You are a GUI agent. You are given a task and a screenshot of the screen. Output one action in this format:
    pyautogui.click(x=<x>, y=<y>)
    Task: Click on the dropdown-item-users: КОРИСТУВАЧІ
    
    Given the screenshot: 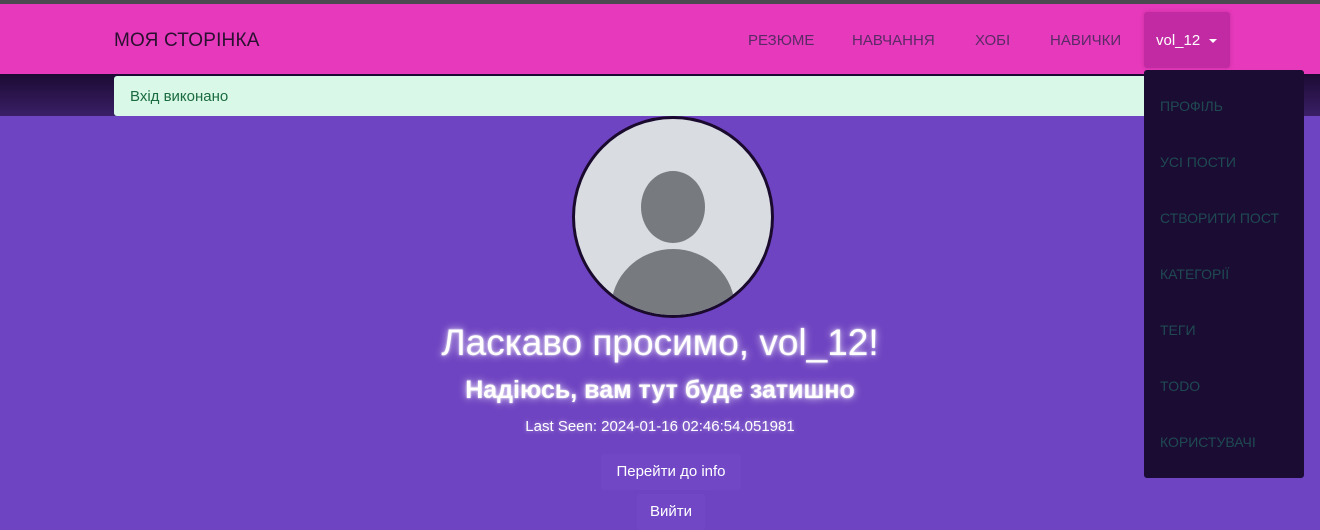 What is the action you would take?
    pyautogui.click(x=1208, y=442)
    